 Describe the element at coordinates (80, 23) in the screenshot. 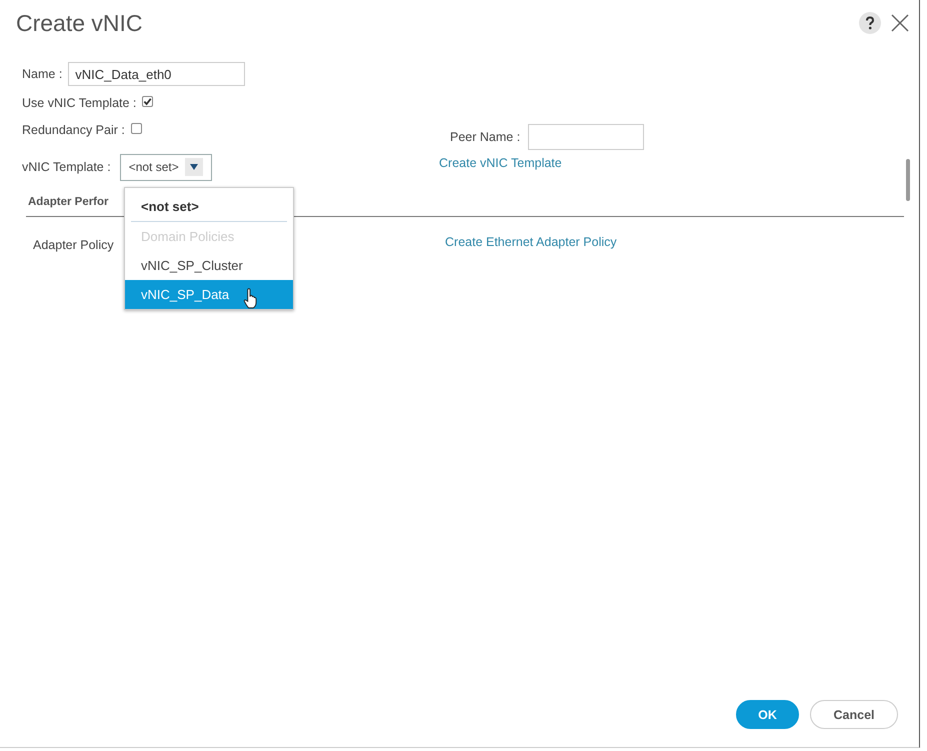

I see `dialog-title: Create vNIC` at that location.